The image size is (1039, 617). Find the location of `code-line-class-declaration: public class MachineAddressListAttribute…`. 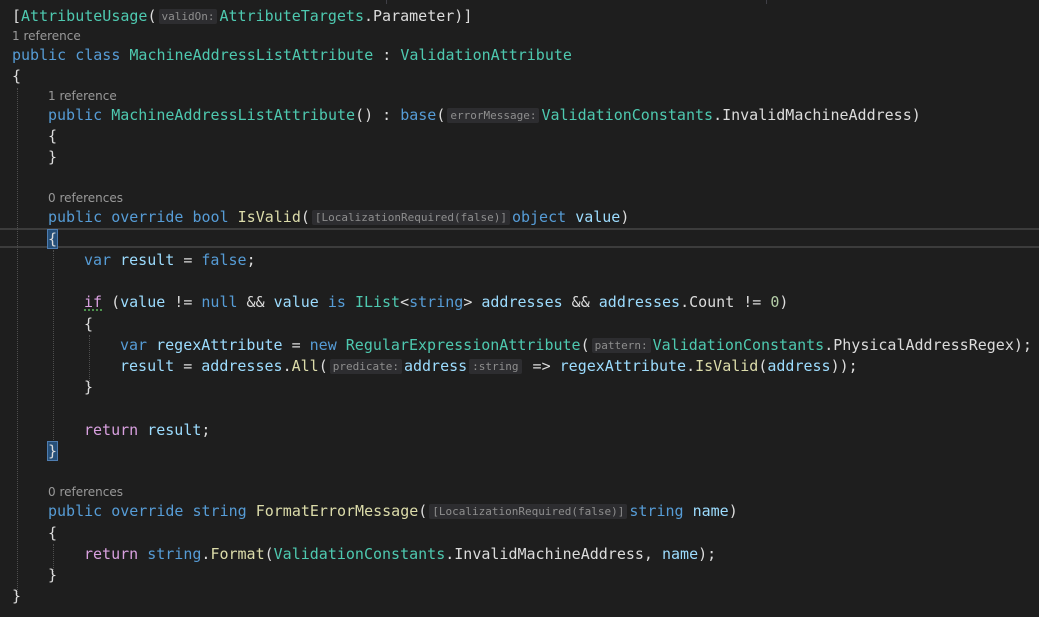

code-line-class-declaration: public class MachineAddressListAttribute… is located at coordinates (292, 55).